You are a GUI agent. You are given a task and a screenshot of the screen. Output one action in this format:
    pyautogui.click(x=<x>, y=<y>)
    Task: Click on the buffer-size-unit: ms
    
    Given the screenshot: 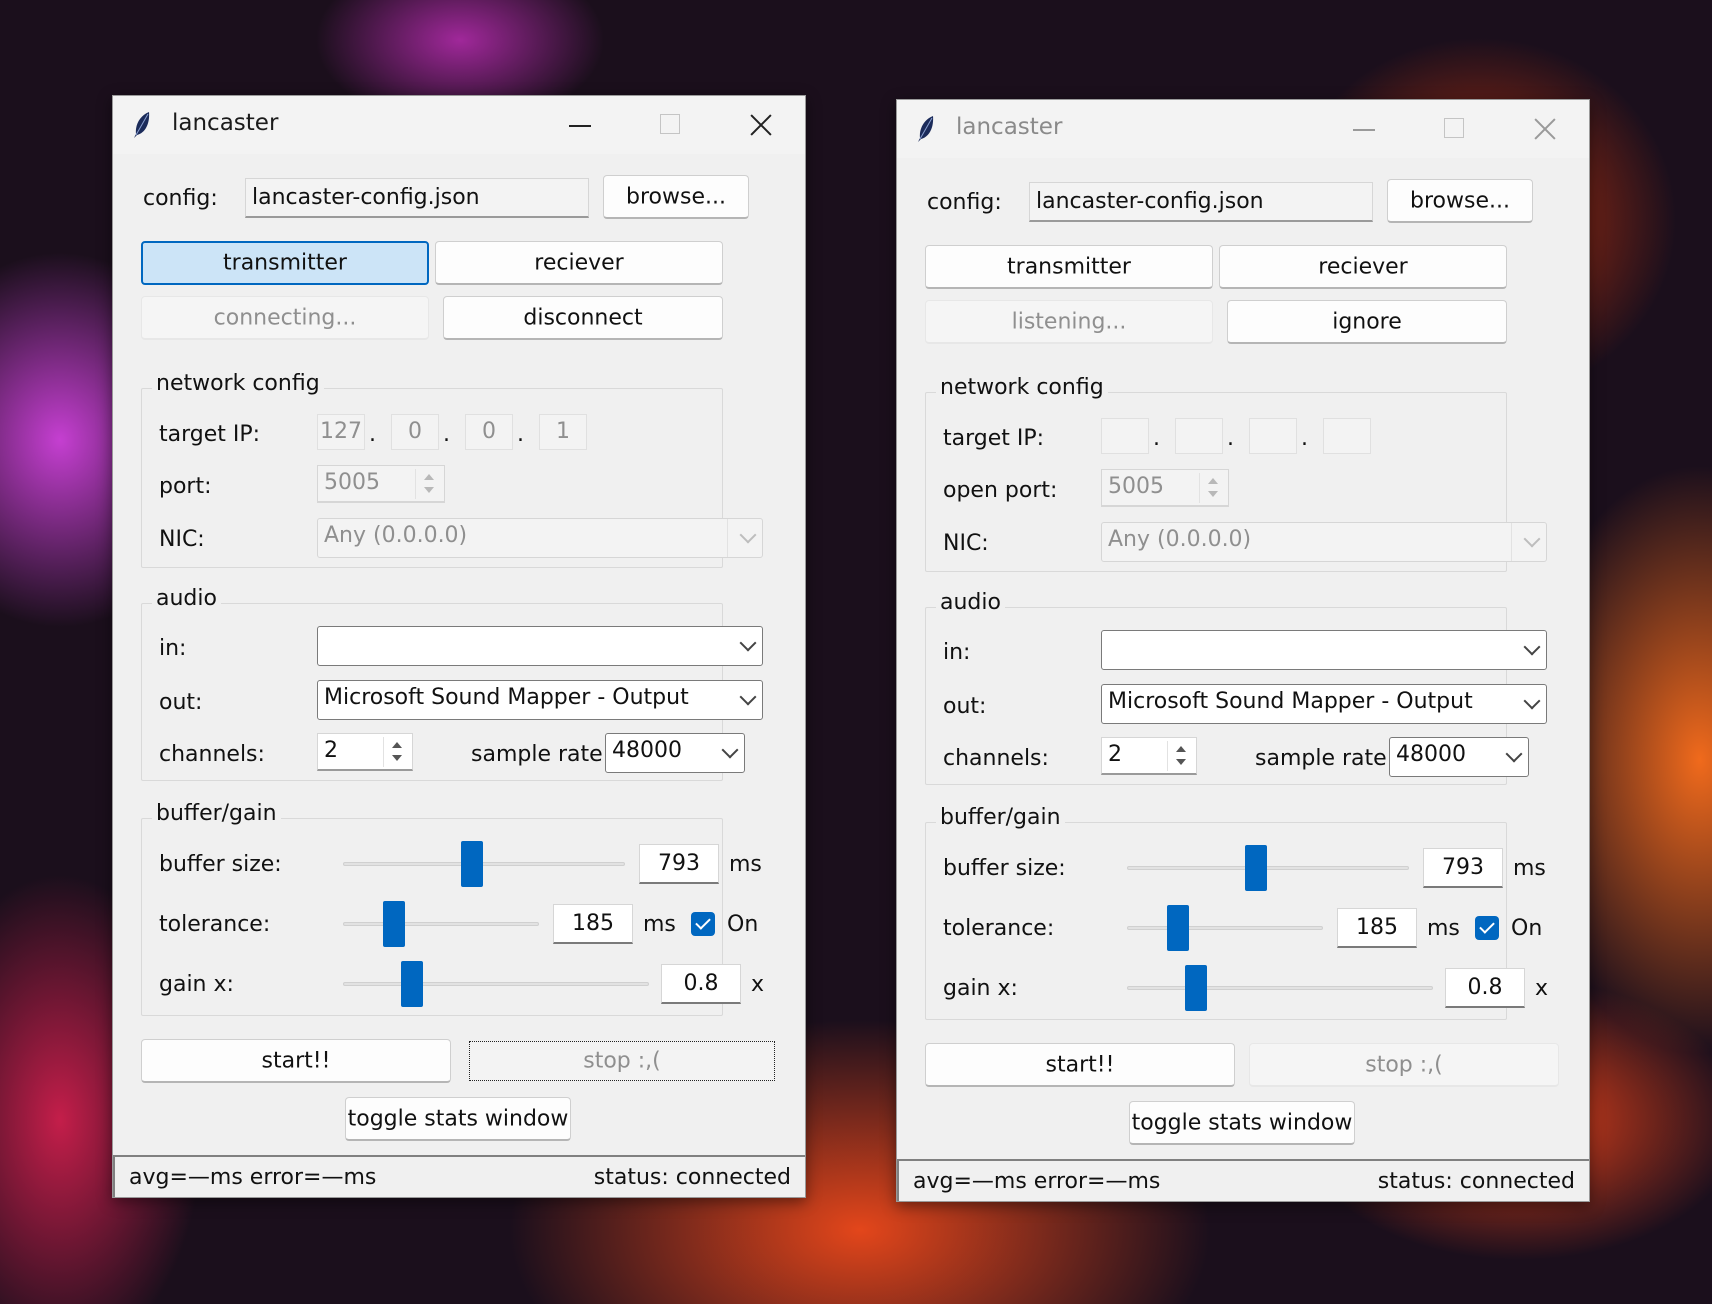 What is the action you would take?
    pyautogui.click(x=745, y=864)
    